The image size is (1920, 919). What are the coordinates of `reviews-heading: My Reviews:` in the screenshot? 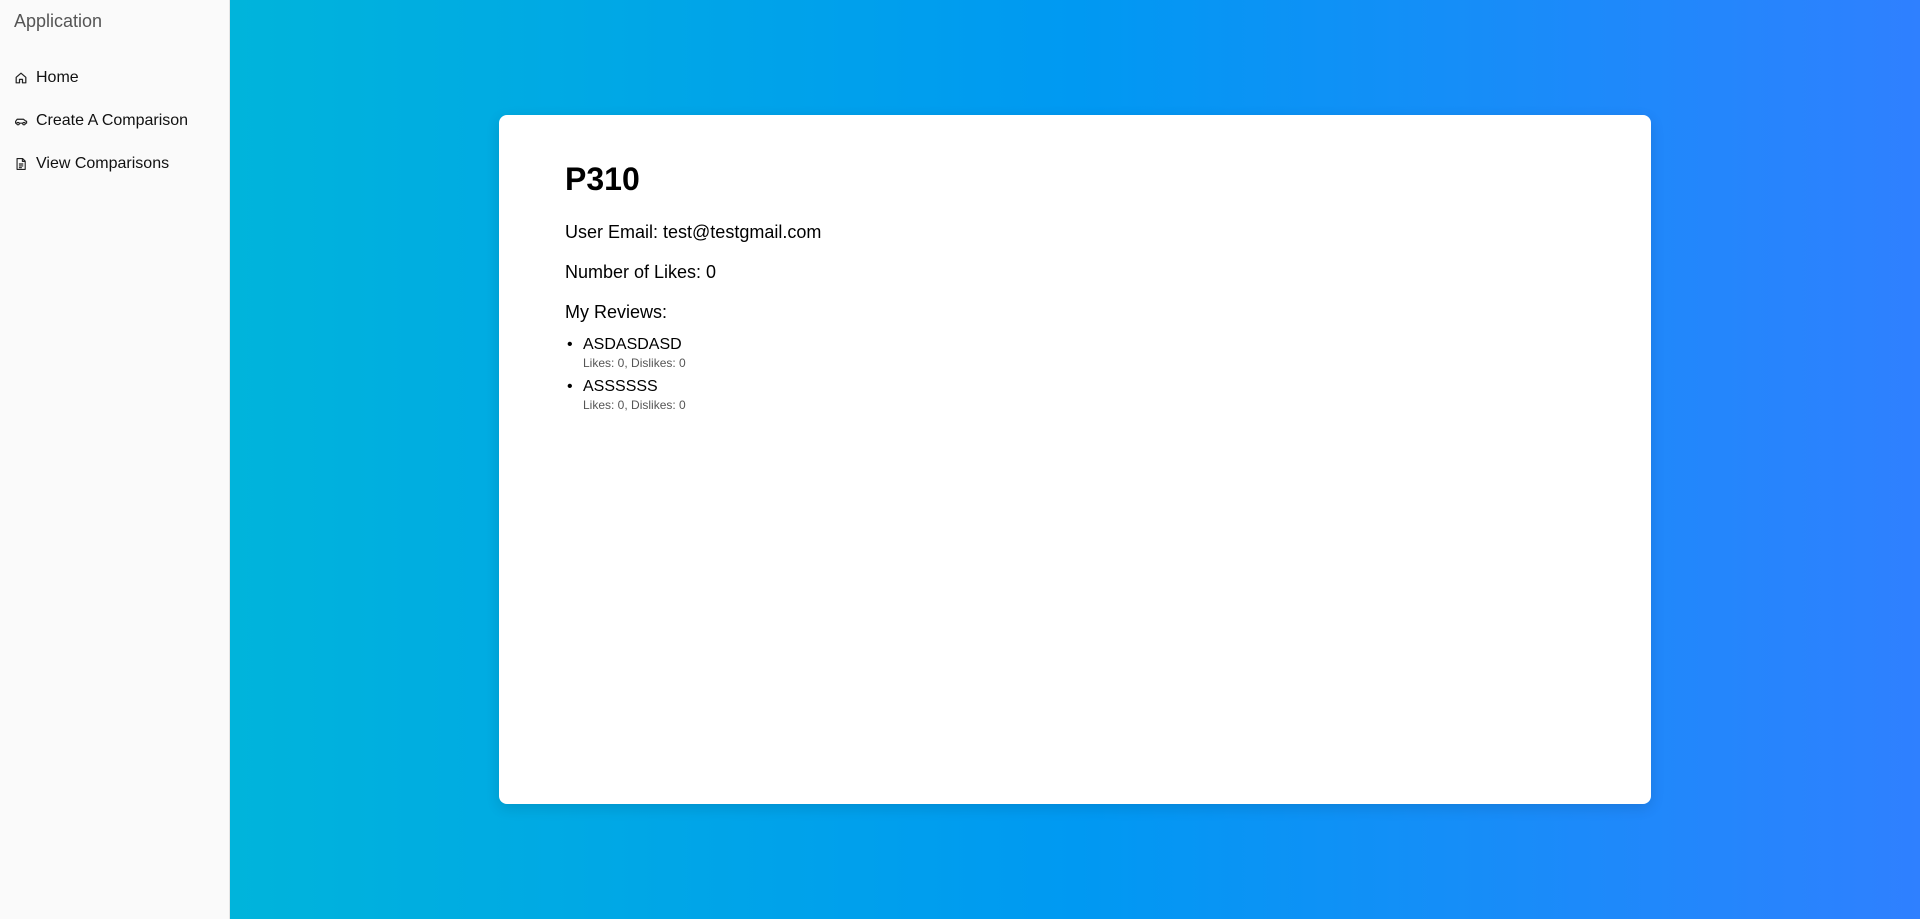 It's located at (616, 312).